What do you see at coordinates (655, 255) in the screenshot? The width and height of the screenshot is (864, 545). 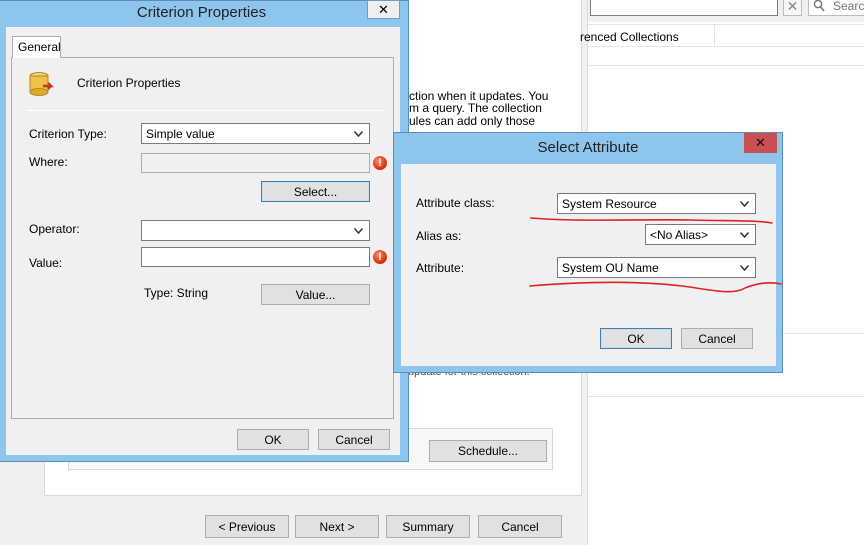 I see `red-underline-annotations` at bounding box center [655, 255].